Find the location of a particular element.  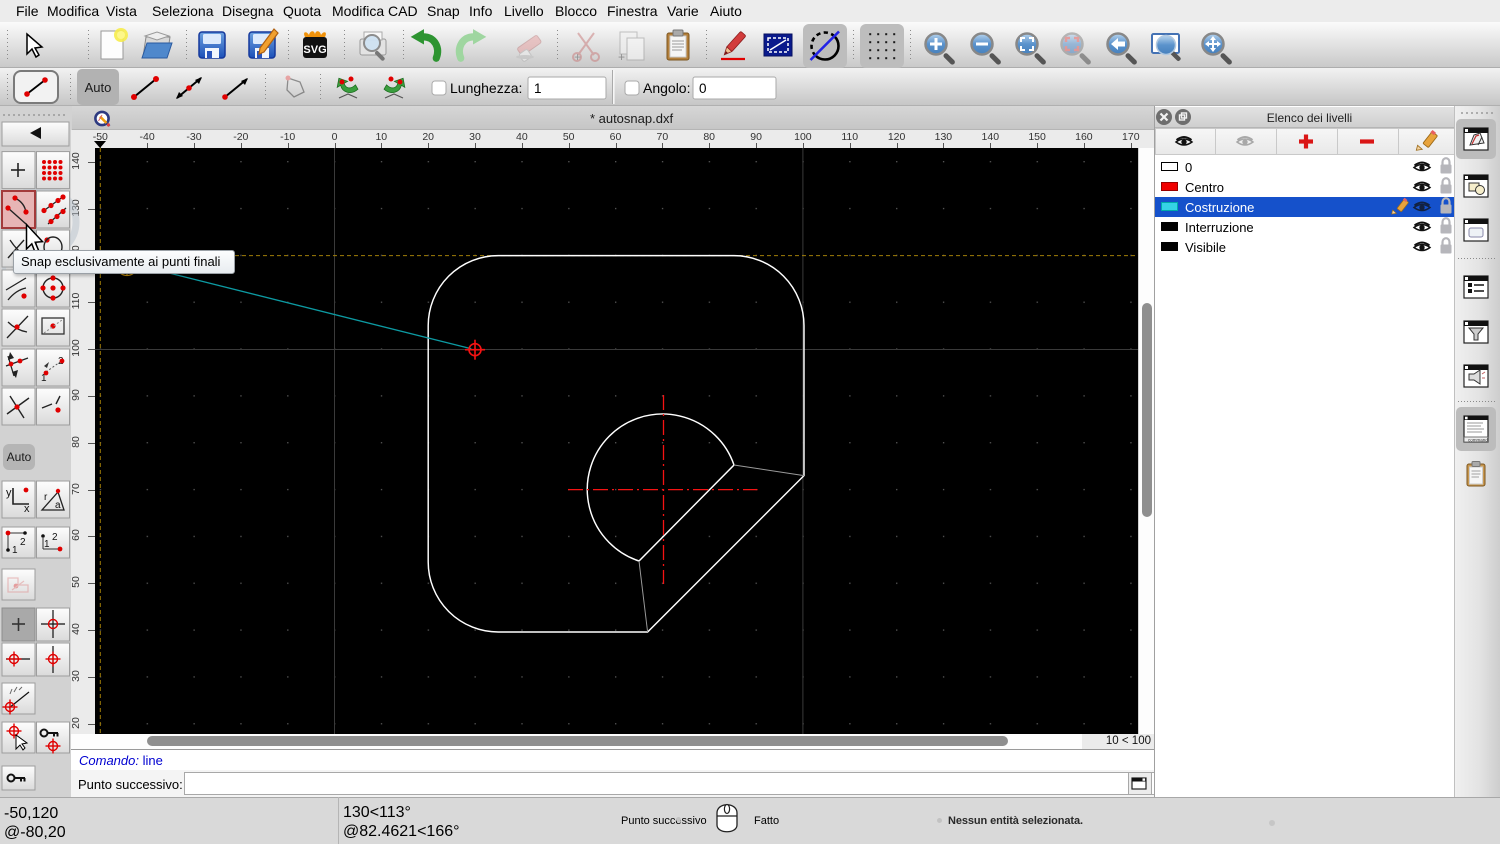

svg-text: 0 is located at coordinates (703, 88).